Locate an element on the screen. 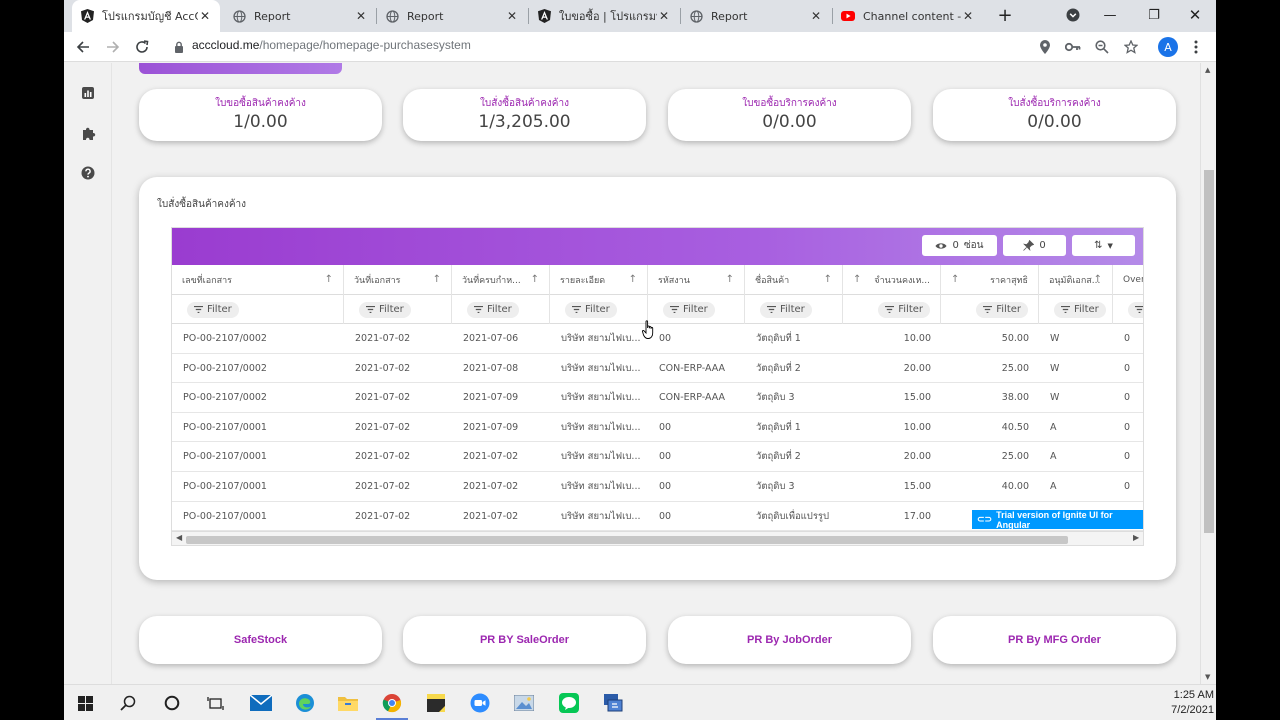 This screenshot has height=720, width=1280. scroll-right-icon: ▶ is located at coordinates (1136, 537).